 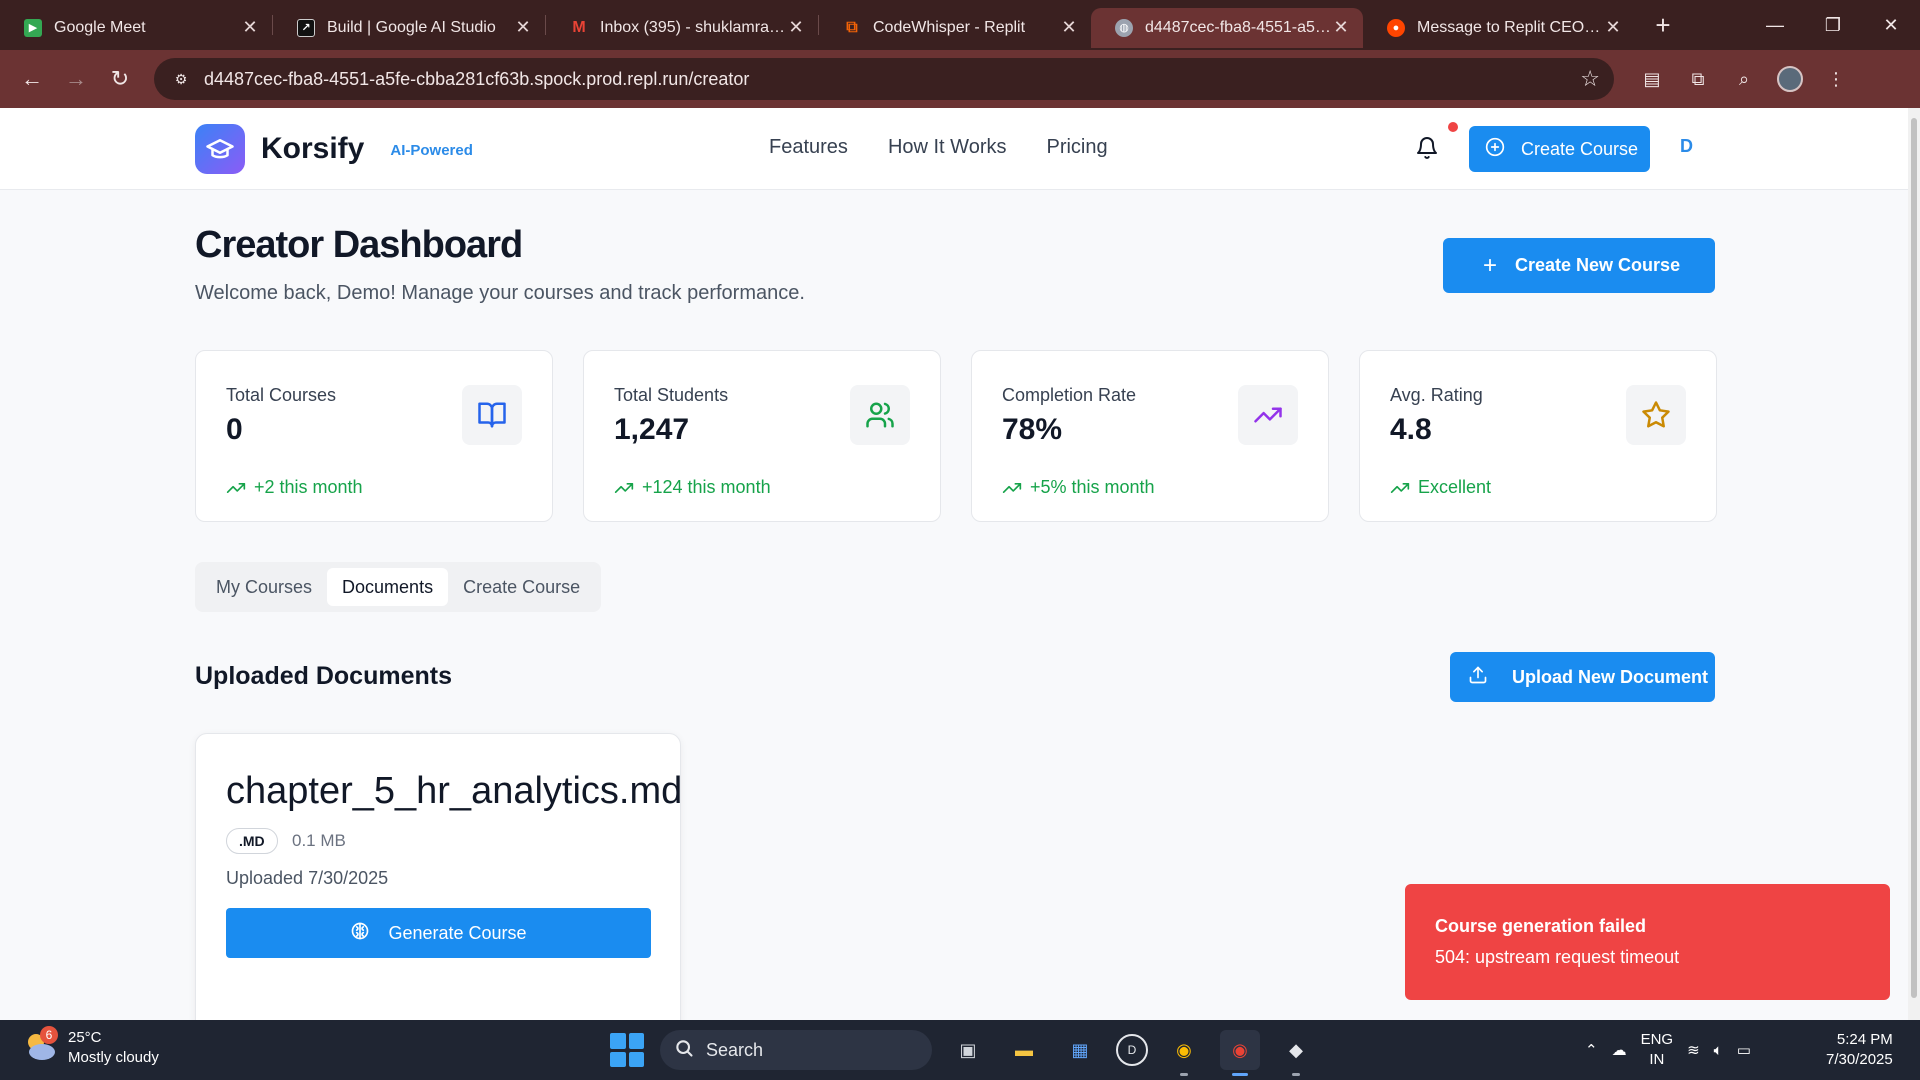 What do you see at coordinates (1652, 79) in the screenshot?
I see `extension-icon: ▤` at bounding box center [1652, 79].